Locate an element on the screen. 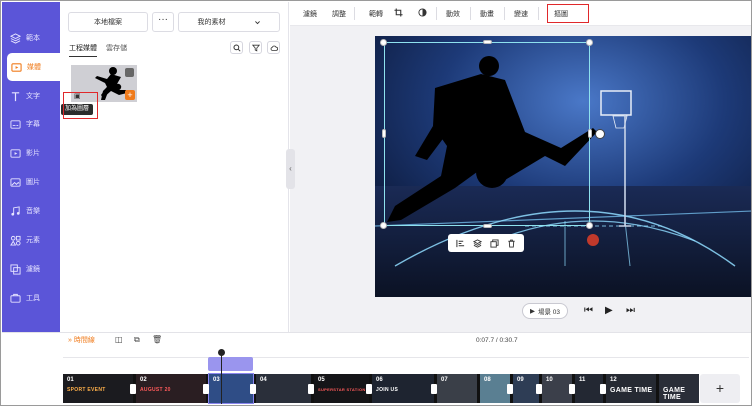 The width and height of the screenshot is (752, 406). sidebar-item-video: 影片 is located at coordinates (31, 153).